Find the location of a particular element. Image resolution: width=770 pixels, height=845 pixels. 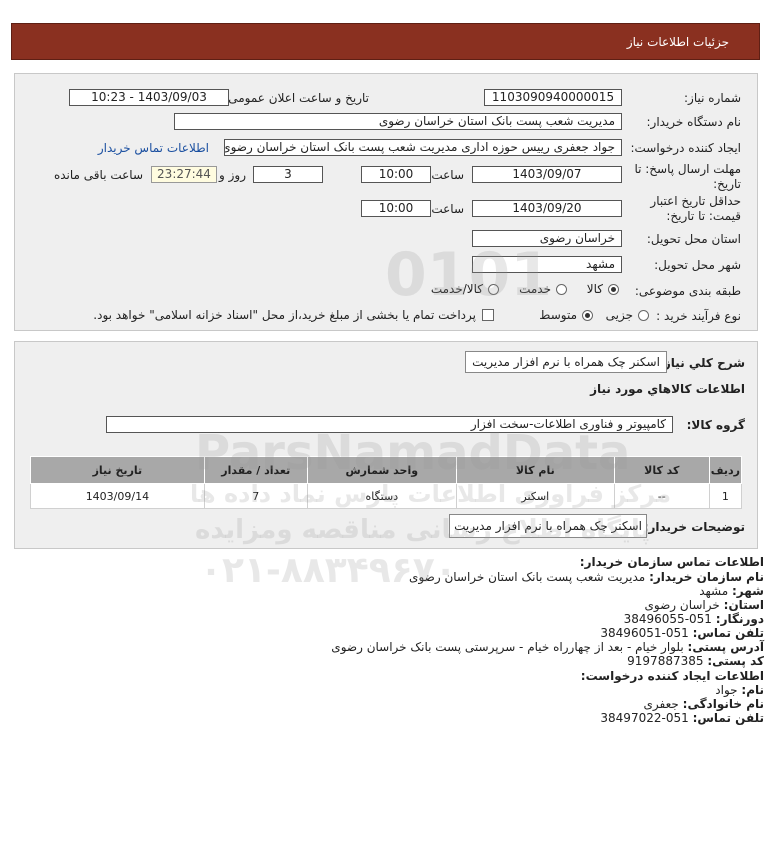

category-radio-goods is located at coordinates (613, 289).